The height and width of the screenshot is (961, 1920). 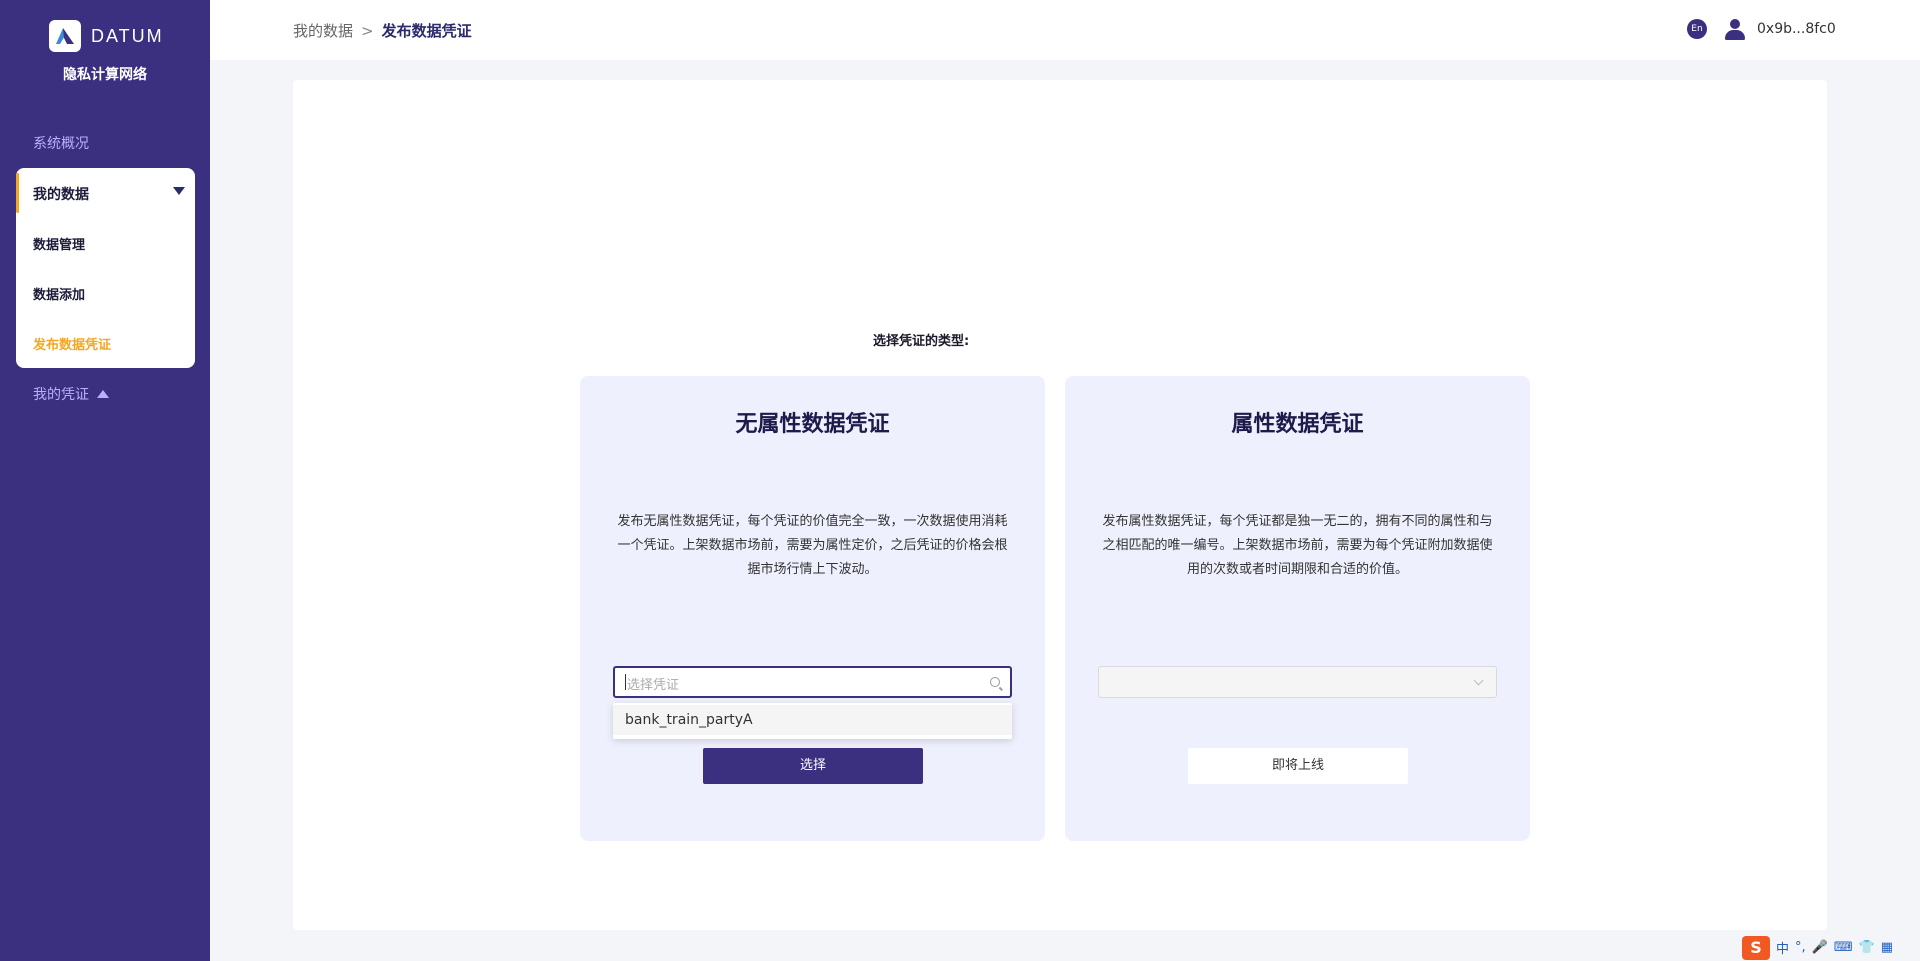 I want to click on header: 我的数据 > 发布数据凭证 En 0x9b...8fc0, so click(x=1065, y=30).